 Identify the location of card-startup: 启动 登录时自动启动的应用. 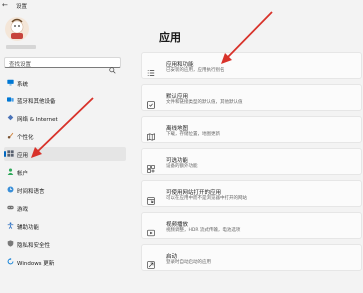
(251, 257).